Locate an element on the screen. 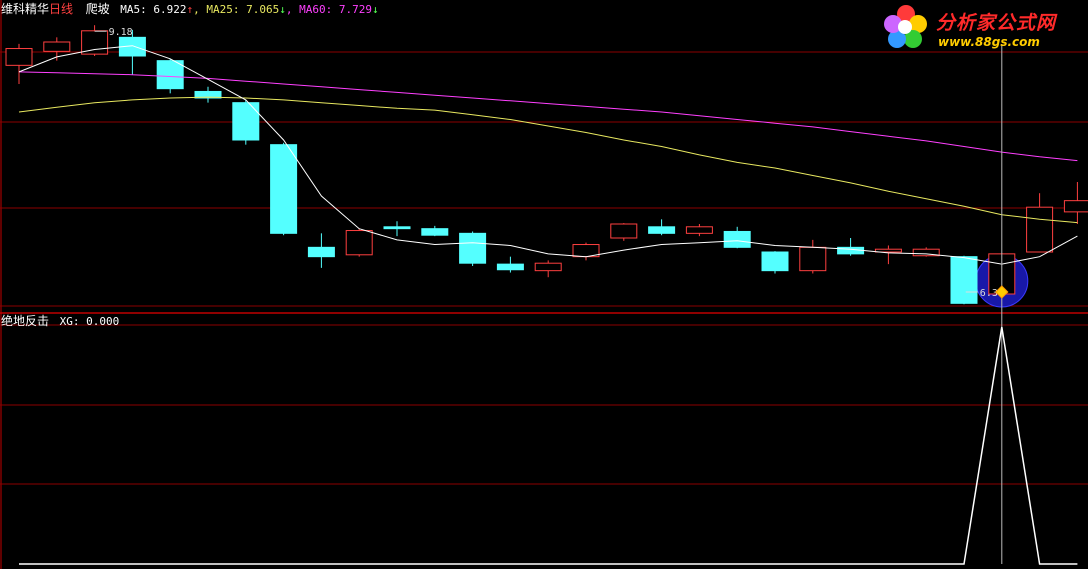 The height and width of the screenshot is (569, 1088). flower-logo-icon is located at coordinates (905, 26).